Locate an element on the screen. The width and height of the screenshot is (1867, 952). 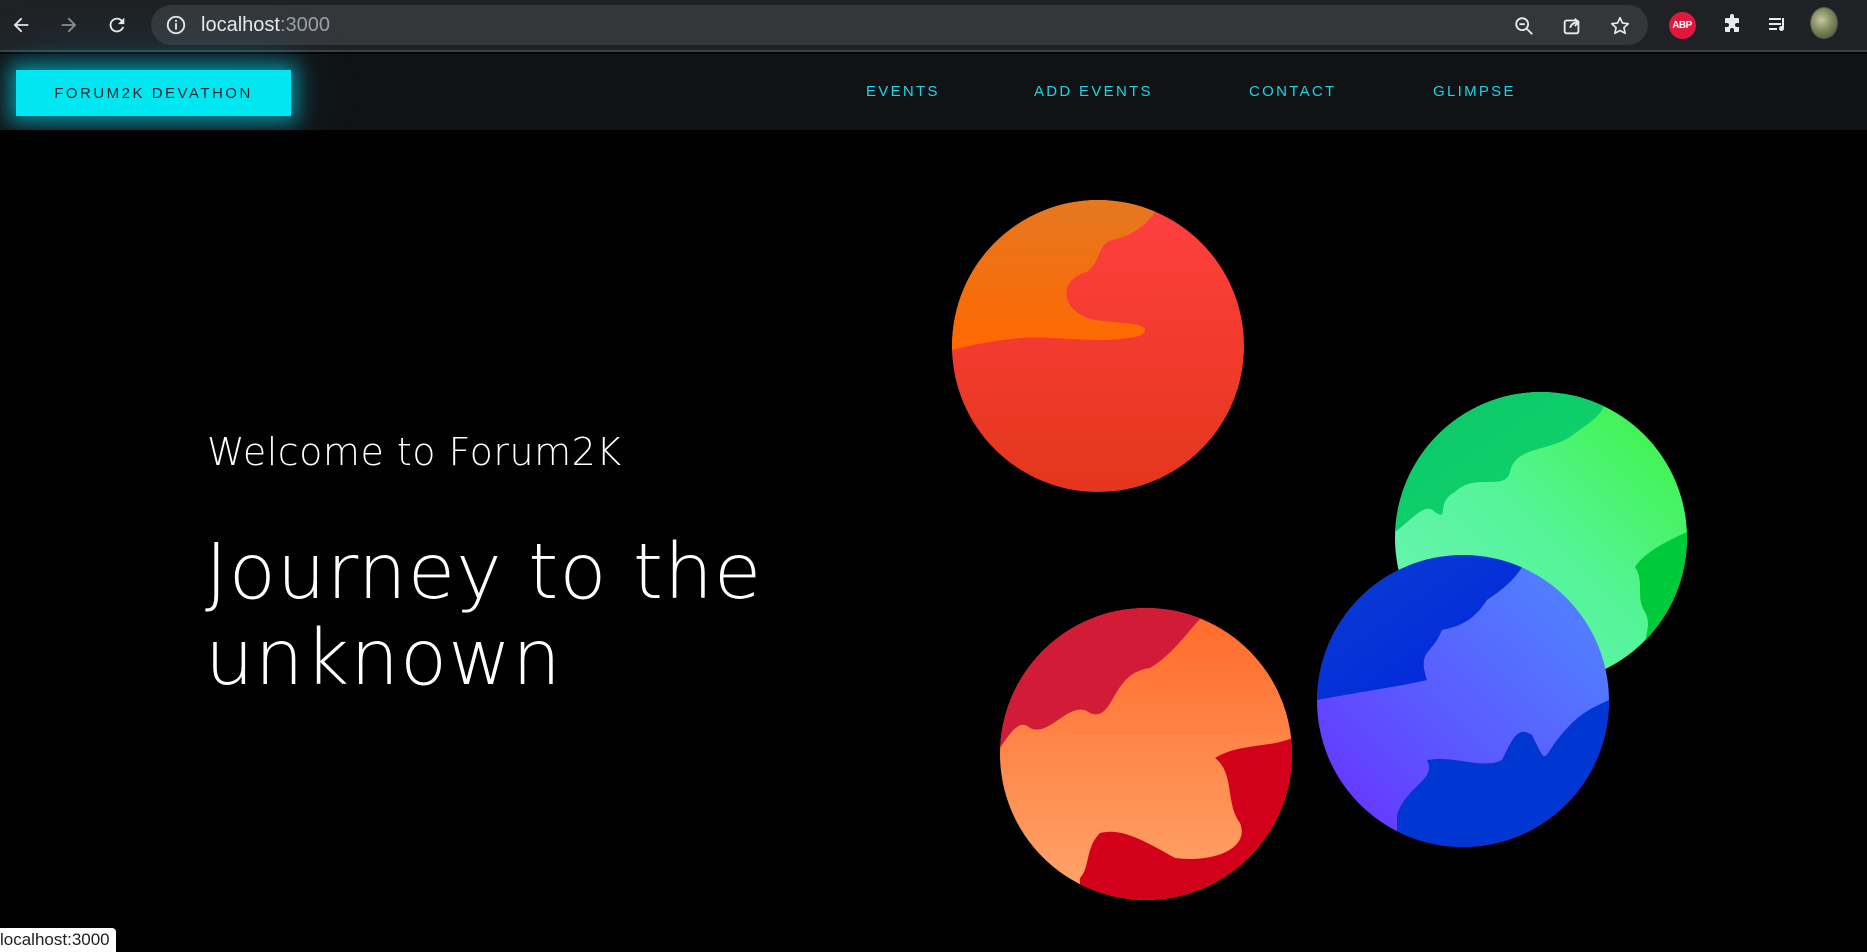
url-text: localhost:3000 is located at coordinates (265, 25).